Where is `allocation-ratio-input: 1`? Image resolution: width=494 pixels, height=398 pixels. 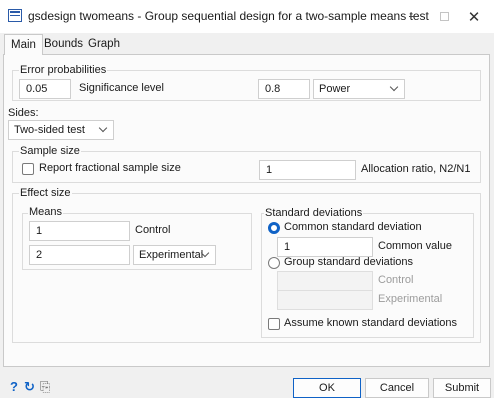 allocation-ratio-input: 1 is located at coordinates (307, 170).